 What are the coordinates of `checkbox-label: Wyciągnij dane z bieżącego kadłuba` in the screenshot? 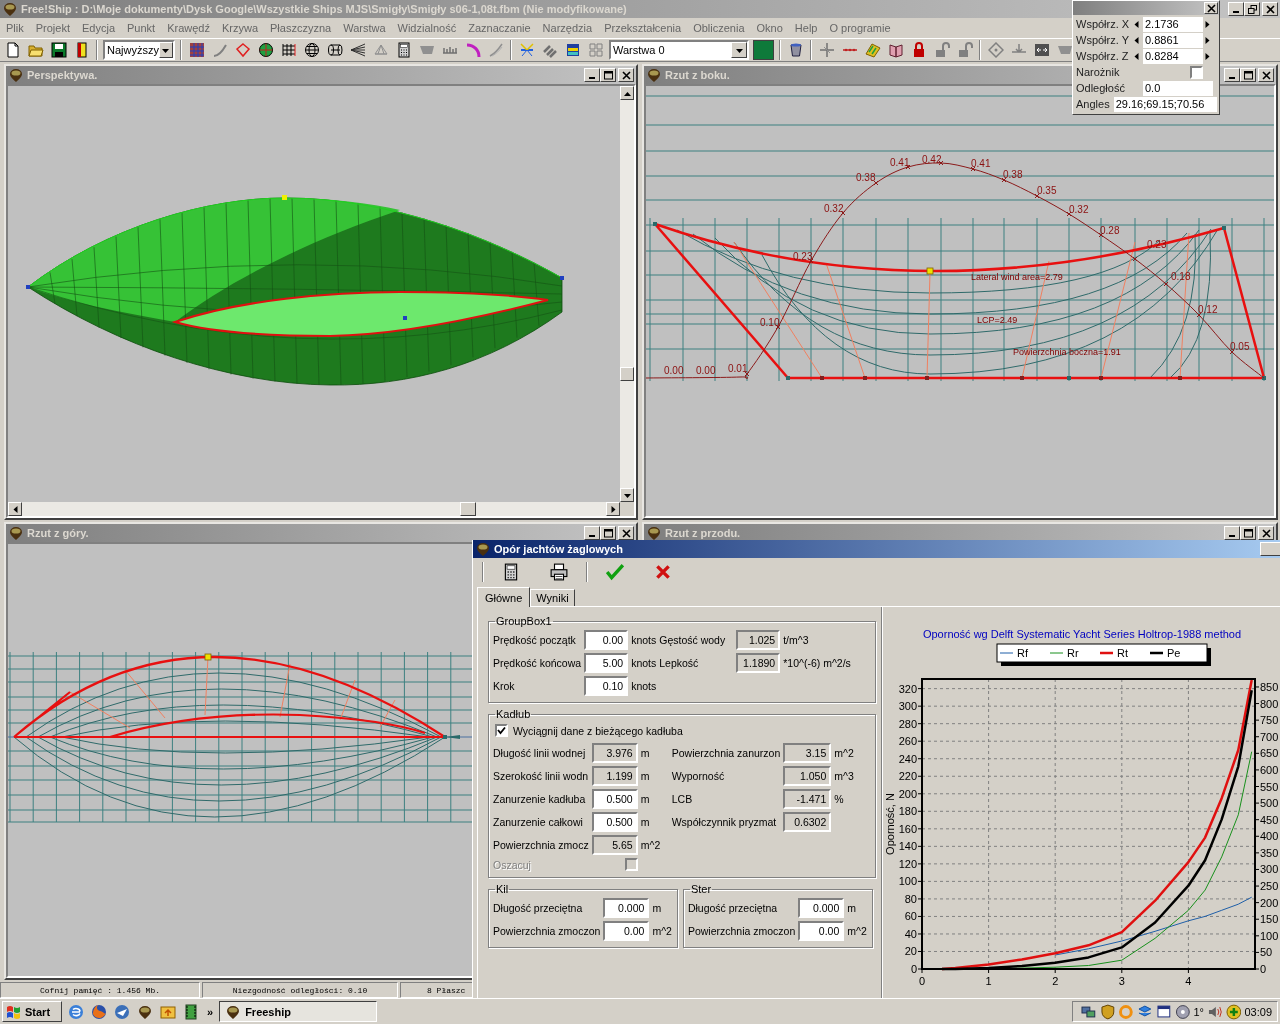 It's located at (598, 730).